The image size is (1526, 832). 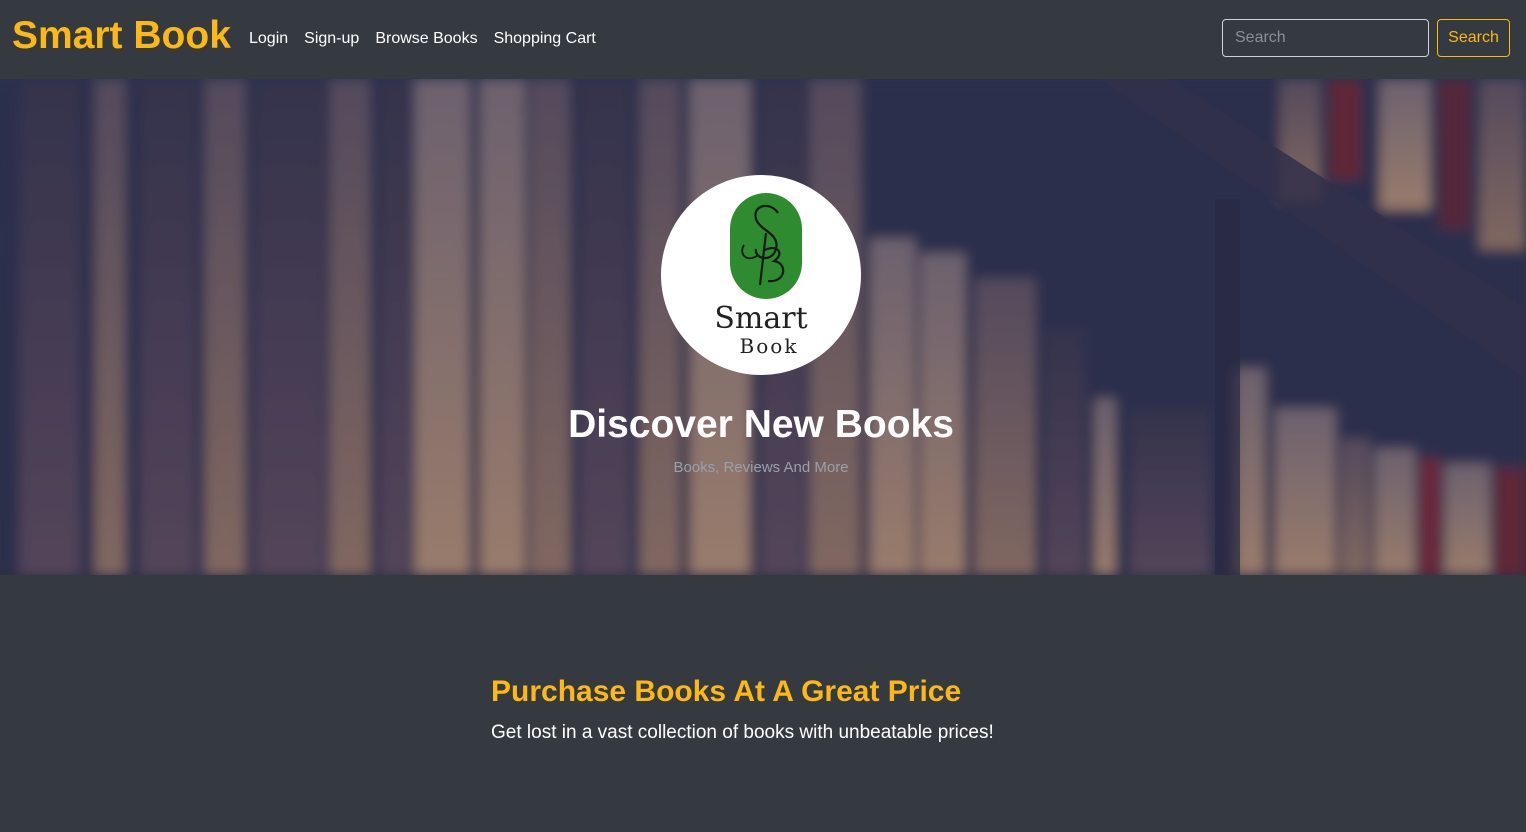 I want to click on hero-title: Discover New Books, so click(x=761, y=424).